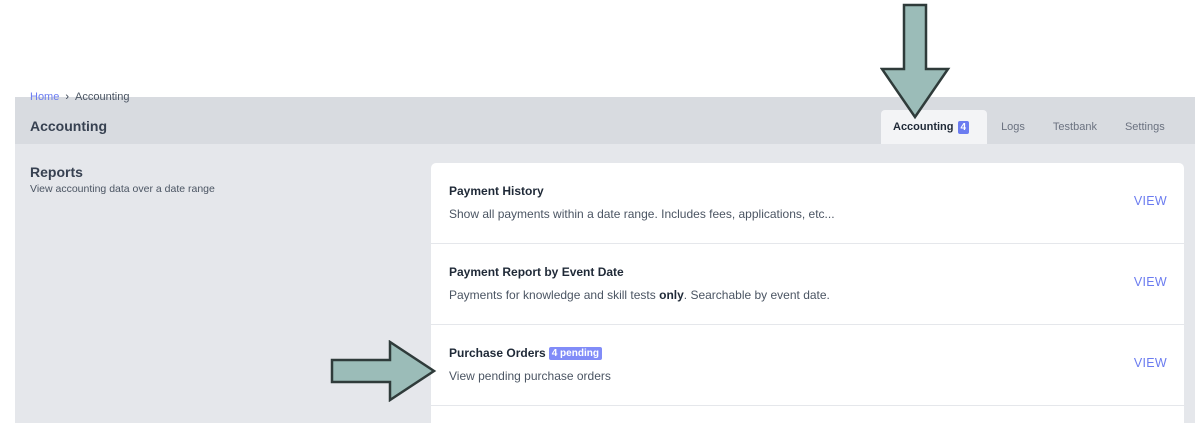 The height and width of the screenshot is (423, 1195). I want to click on tab-settings: Settings, so click(1145, 127).